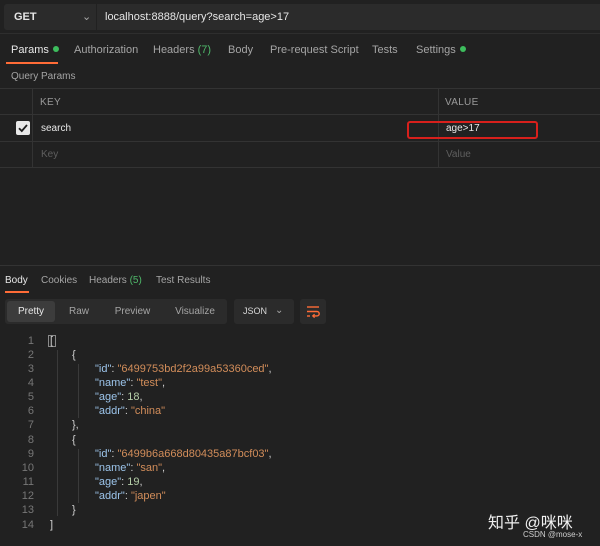 The image size is (600, 546). Describe the element at coordinates (25, 17) in the screenshot. I see `method-label: GET` at that location.